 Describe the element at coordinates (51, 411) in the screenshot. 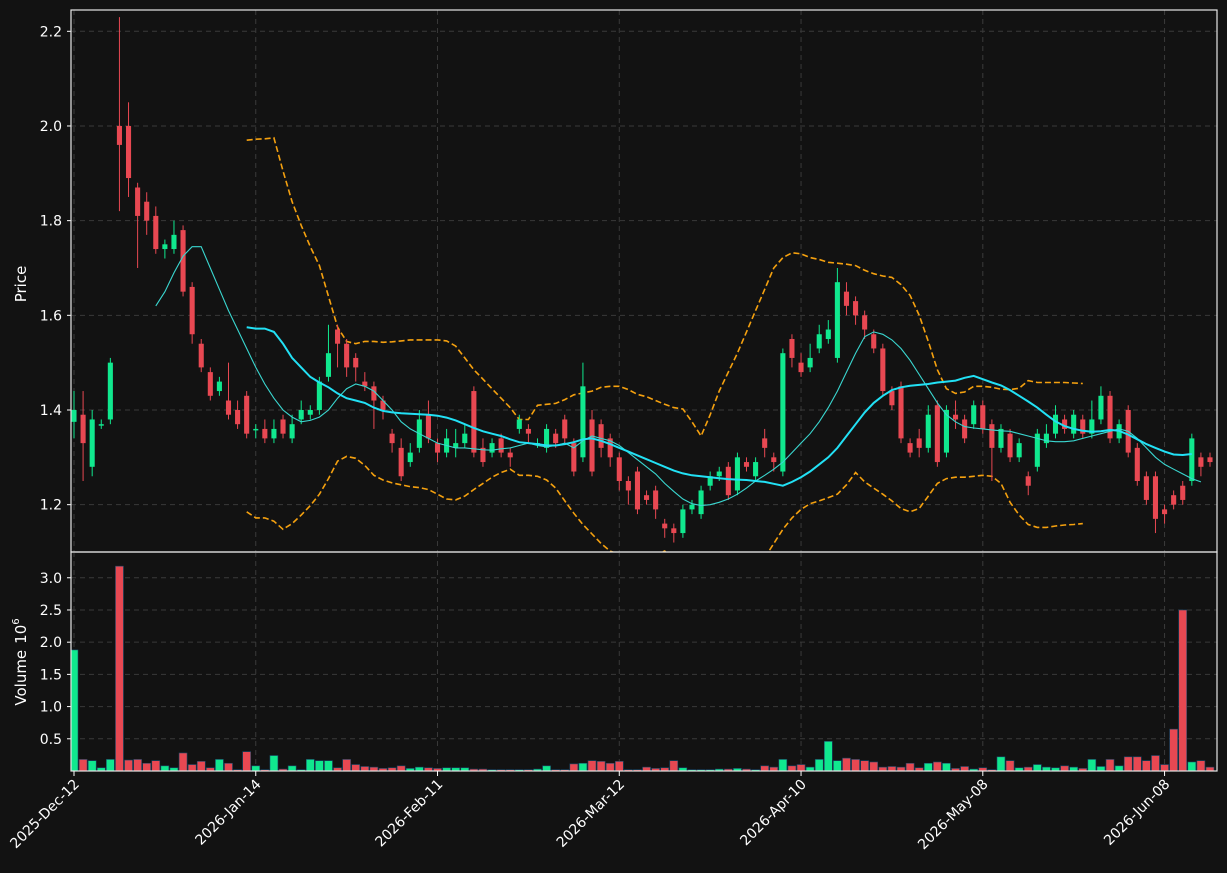

I see `price-ytick-label-1: 1.4` at that location.